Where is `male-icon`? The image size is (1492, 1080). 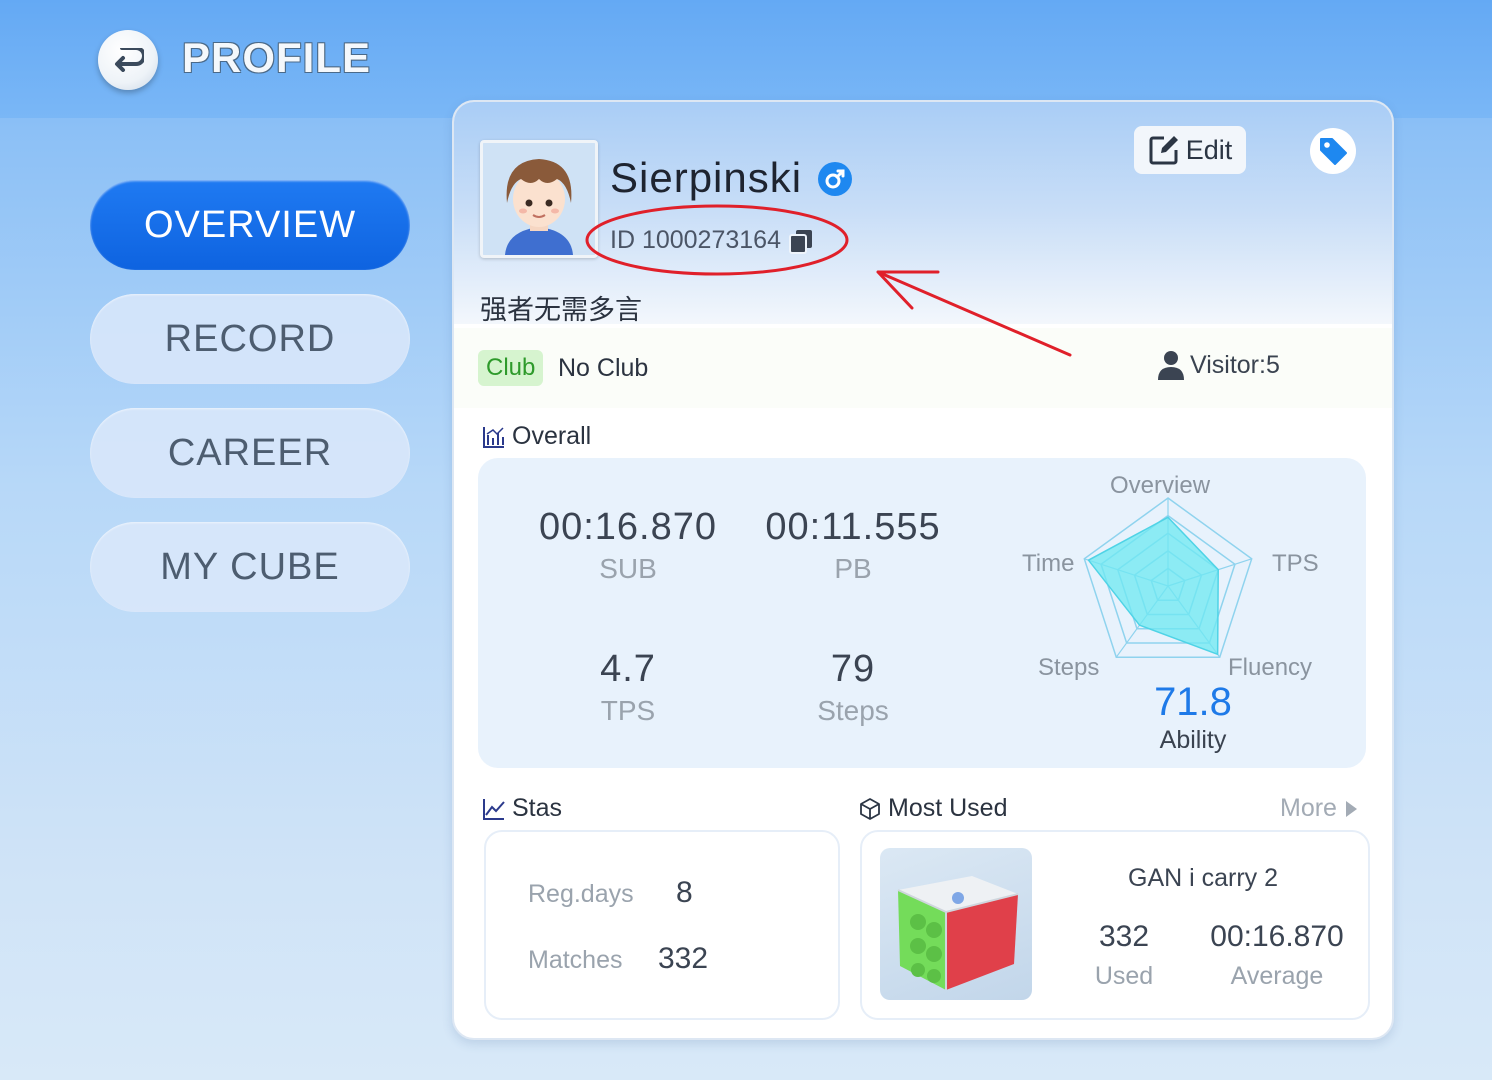
male-icon is located at coordinates (835, 179).